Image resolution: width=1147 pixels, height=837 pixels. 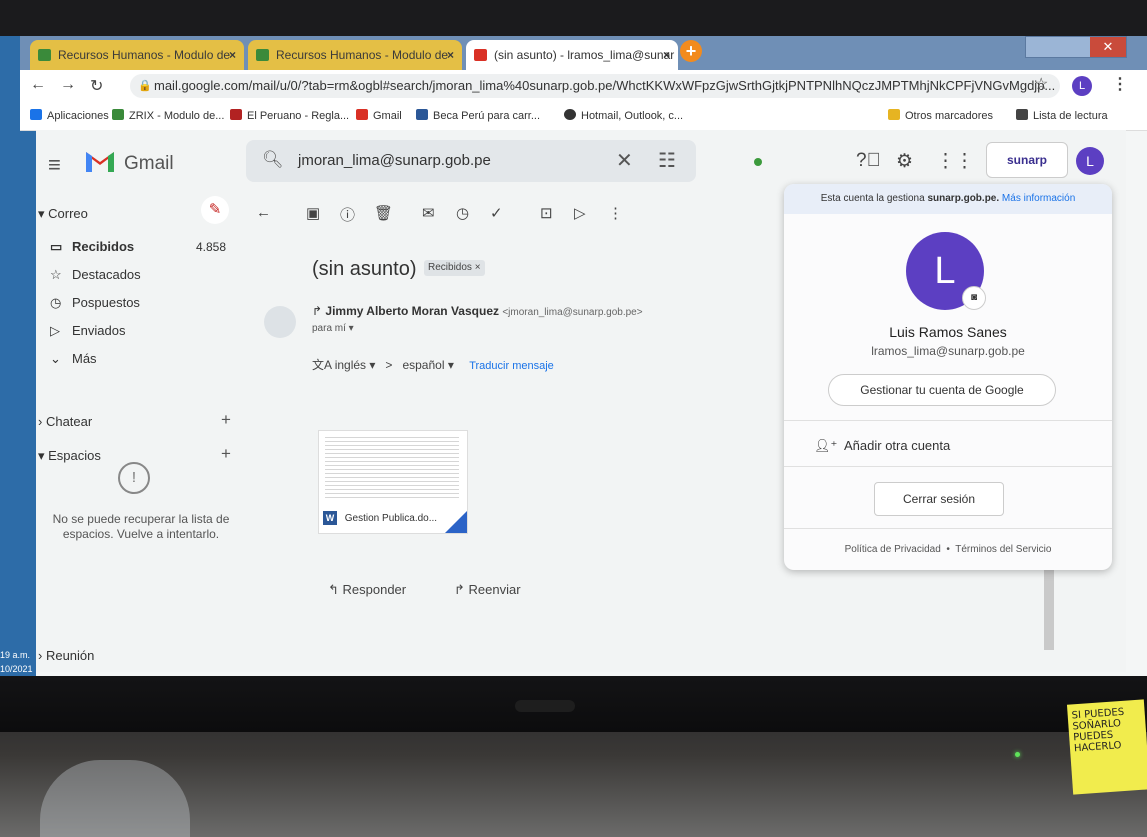 What do you see at coordinates (56, 246) in the screenshot?
I see `inbox-icon: ▭` at bounding box center [56, 246].